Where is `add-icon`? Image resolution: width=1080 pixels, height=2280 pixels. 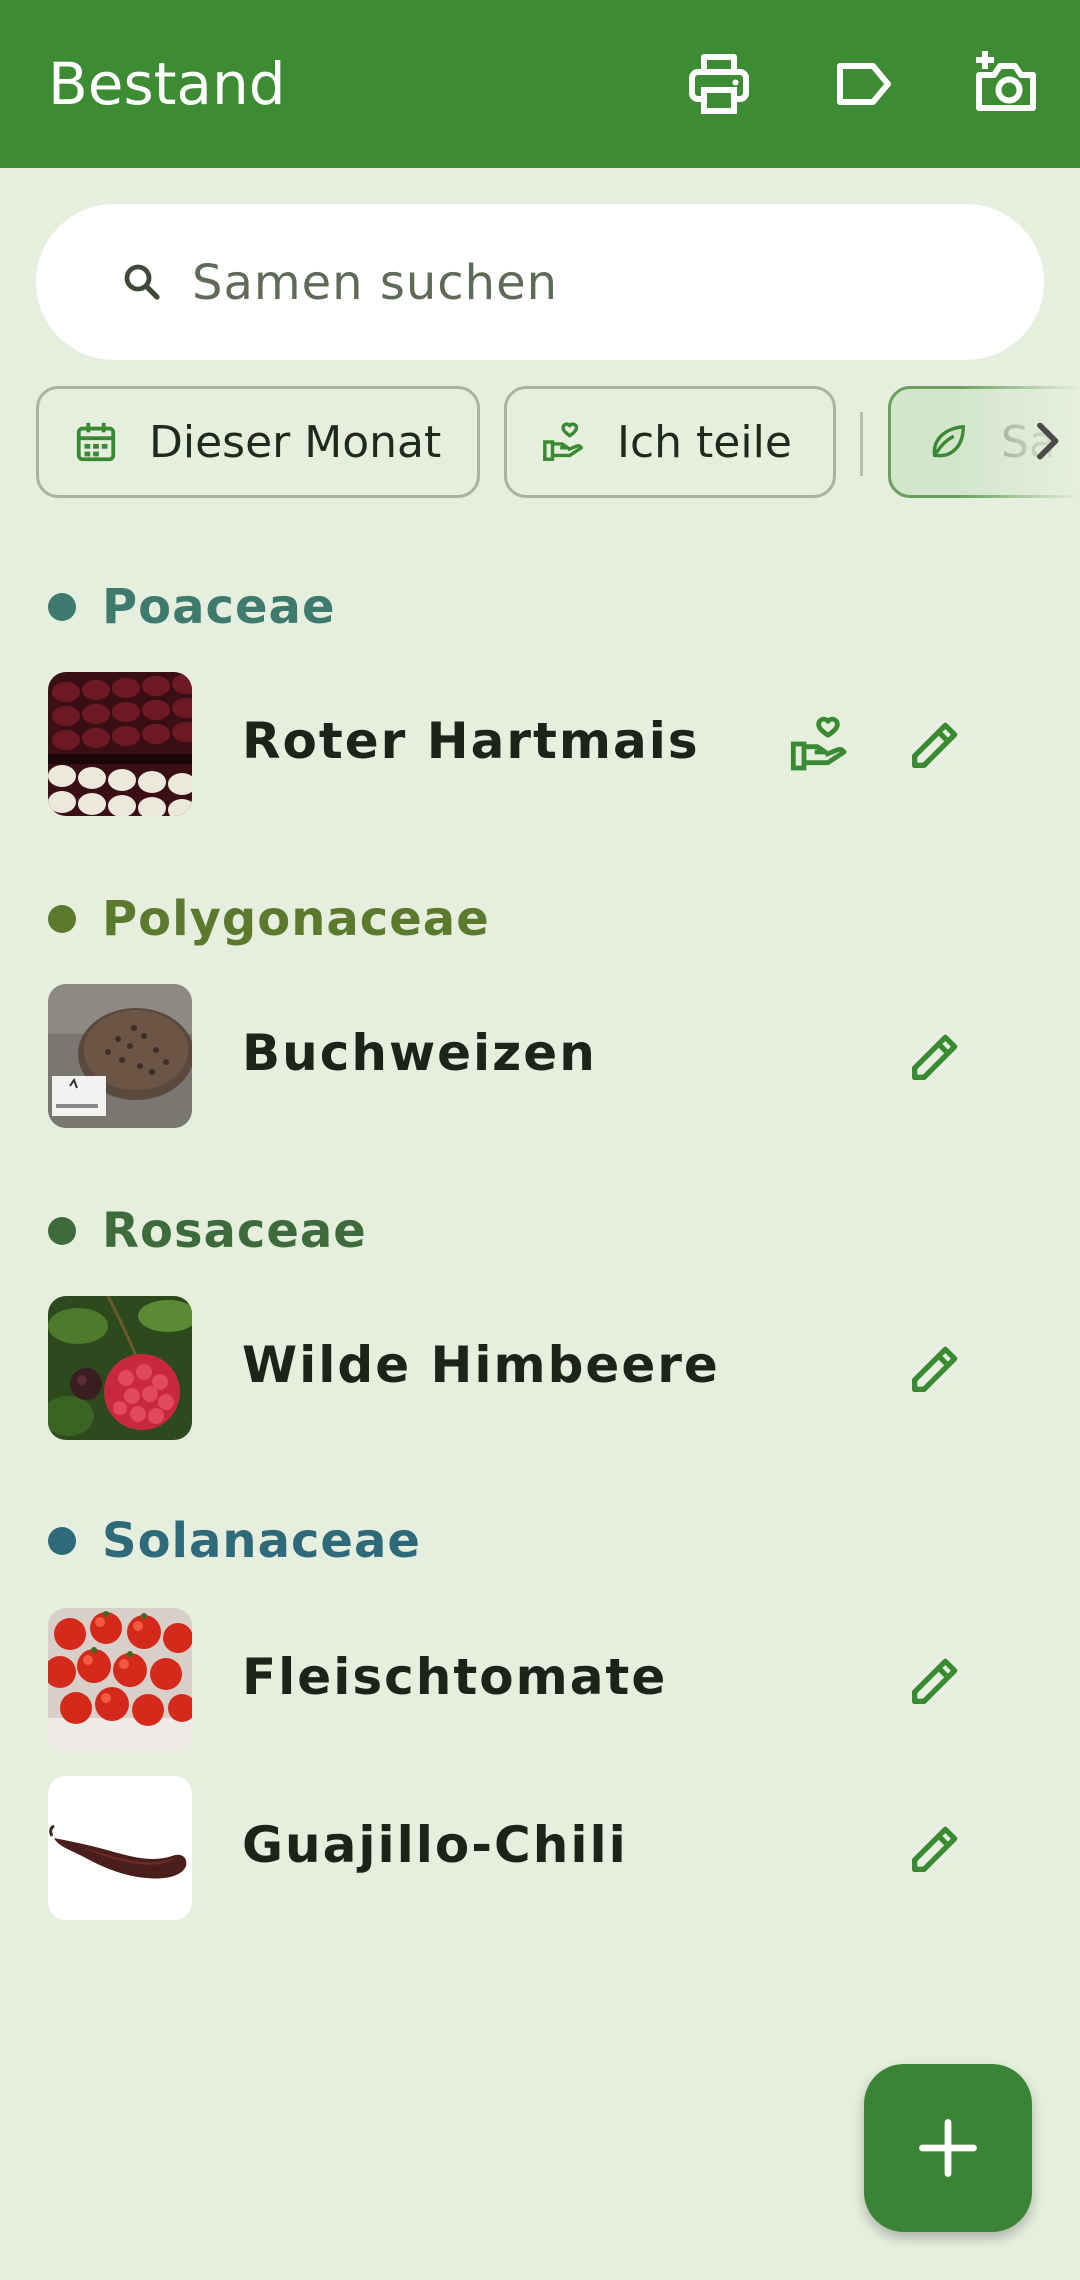
add-icon is located at coordinates (948, 2148).